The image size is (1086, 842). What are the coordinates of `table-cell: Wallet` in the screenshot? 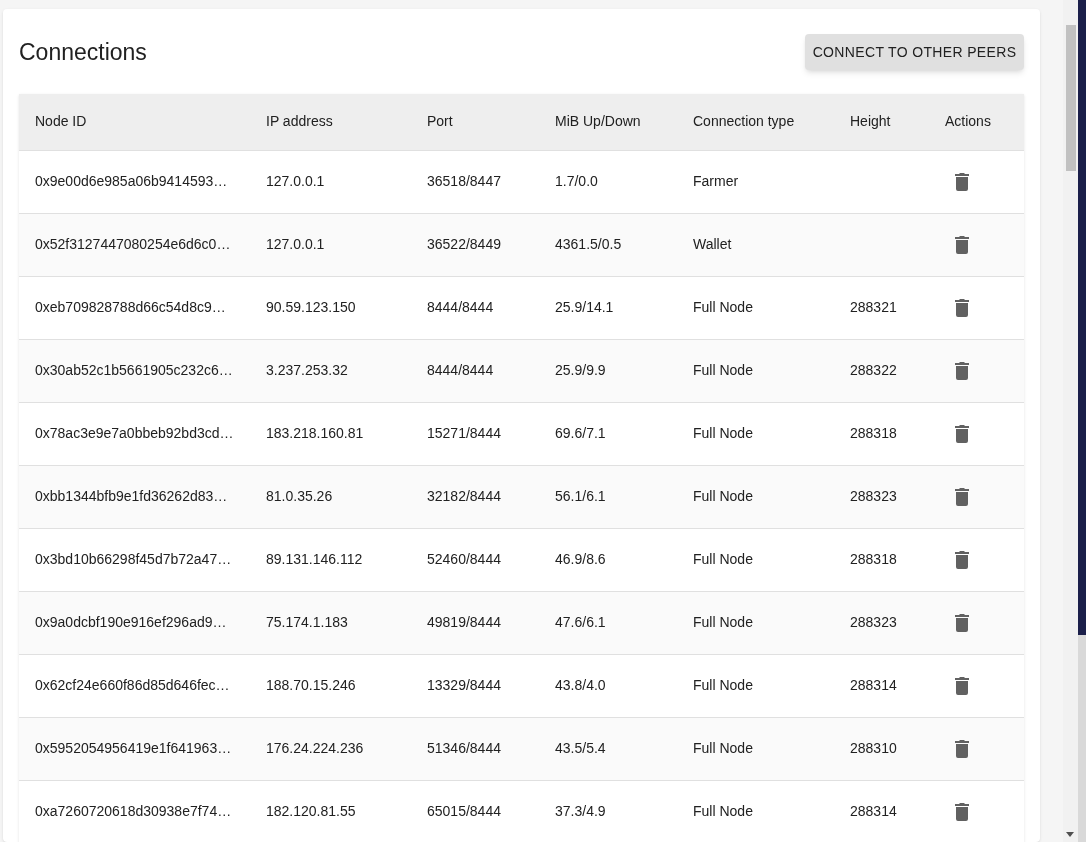 It's located at (755, 244).